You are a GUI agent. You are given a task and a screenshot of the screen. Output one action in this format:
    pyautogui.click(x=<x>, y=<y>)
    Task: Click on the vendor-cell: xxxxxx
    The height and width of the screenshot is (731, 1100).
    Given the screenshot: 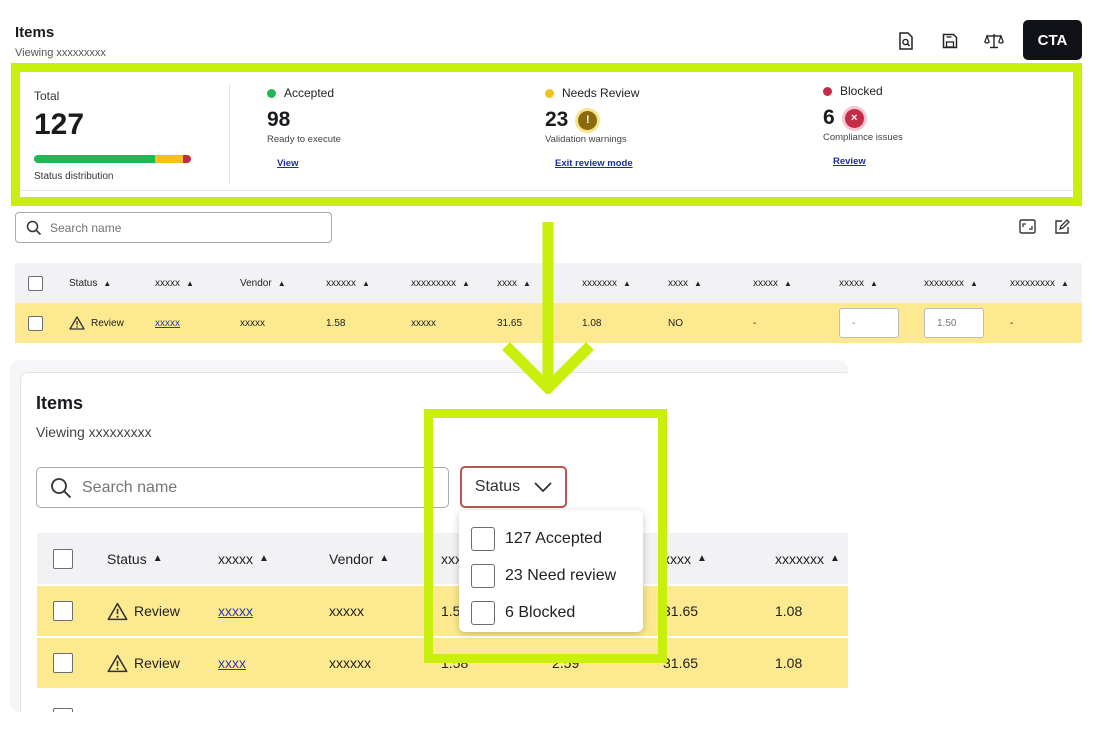 What is the action you would take?
    pyautogui.click(x=350, y=663)
    